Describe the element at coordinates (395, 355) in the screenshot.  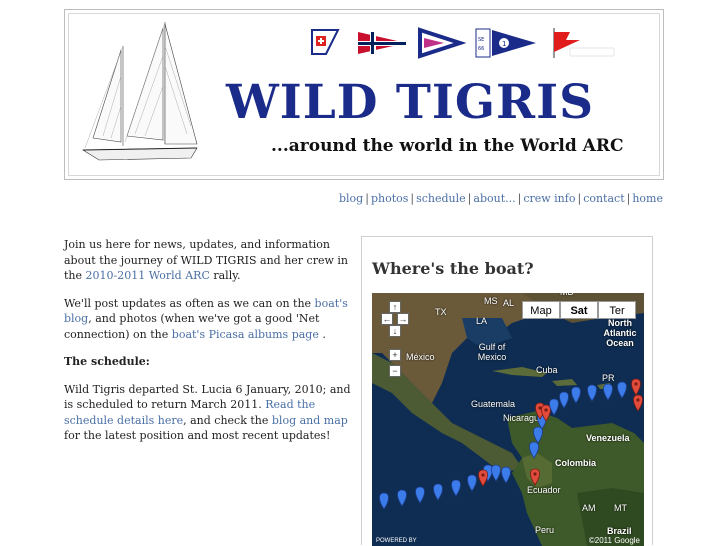
I see `zoom-in-icon: +` at that location.